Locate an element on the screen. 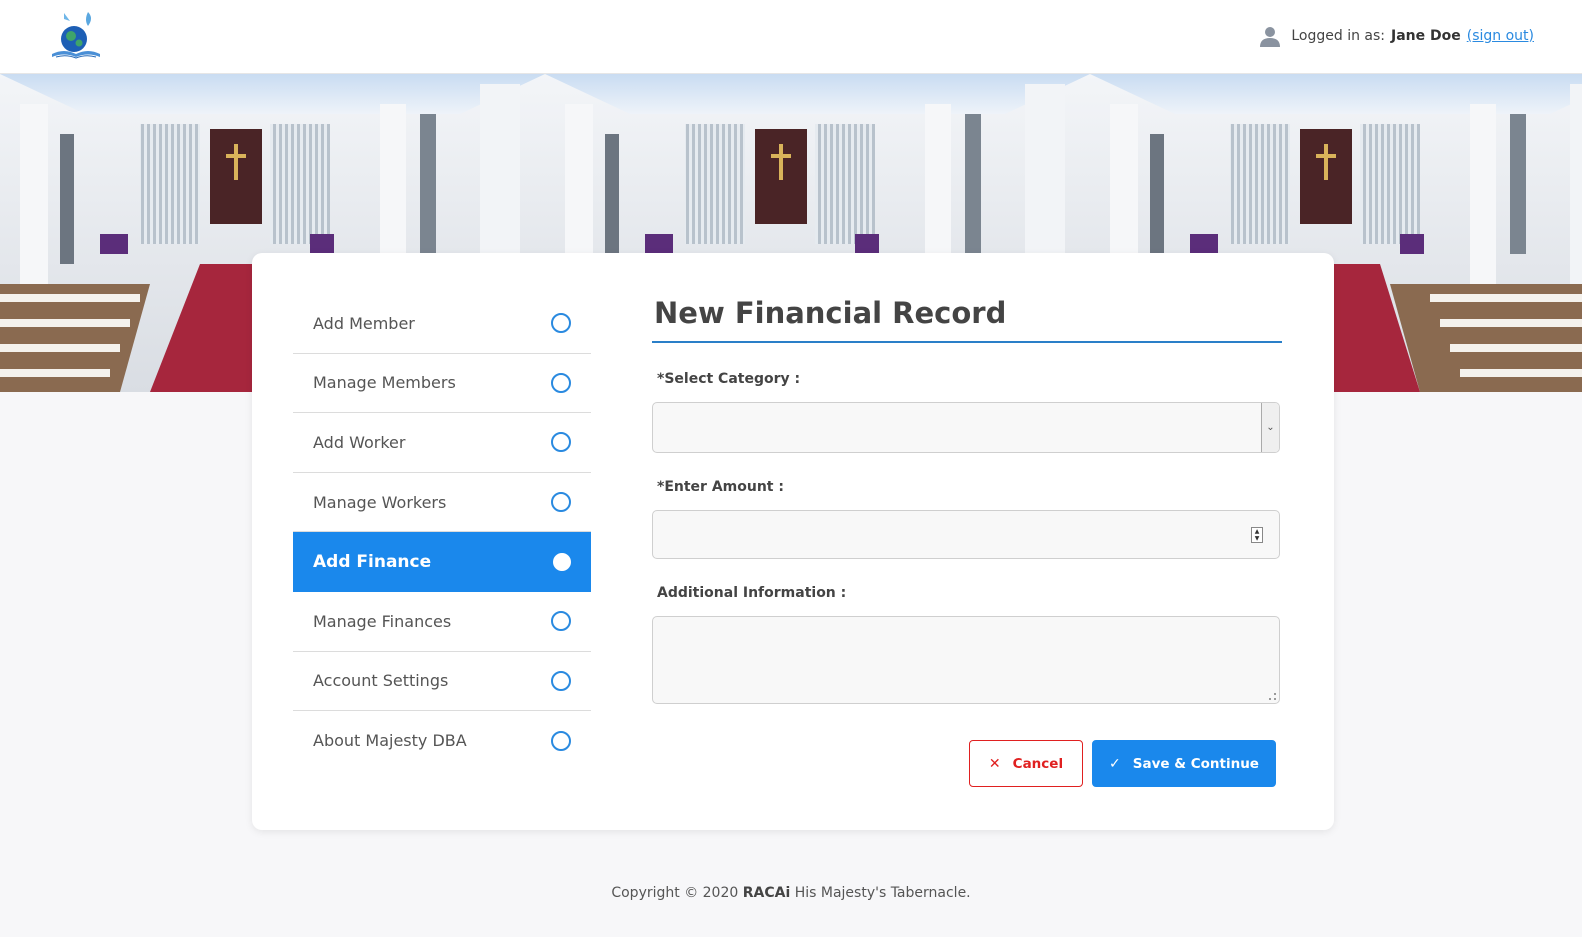 This screenshot has width=1582, height=937. menu-item-about: About Majesty DBA is located at coordinates (442, 741).